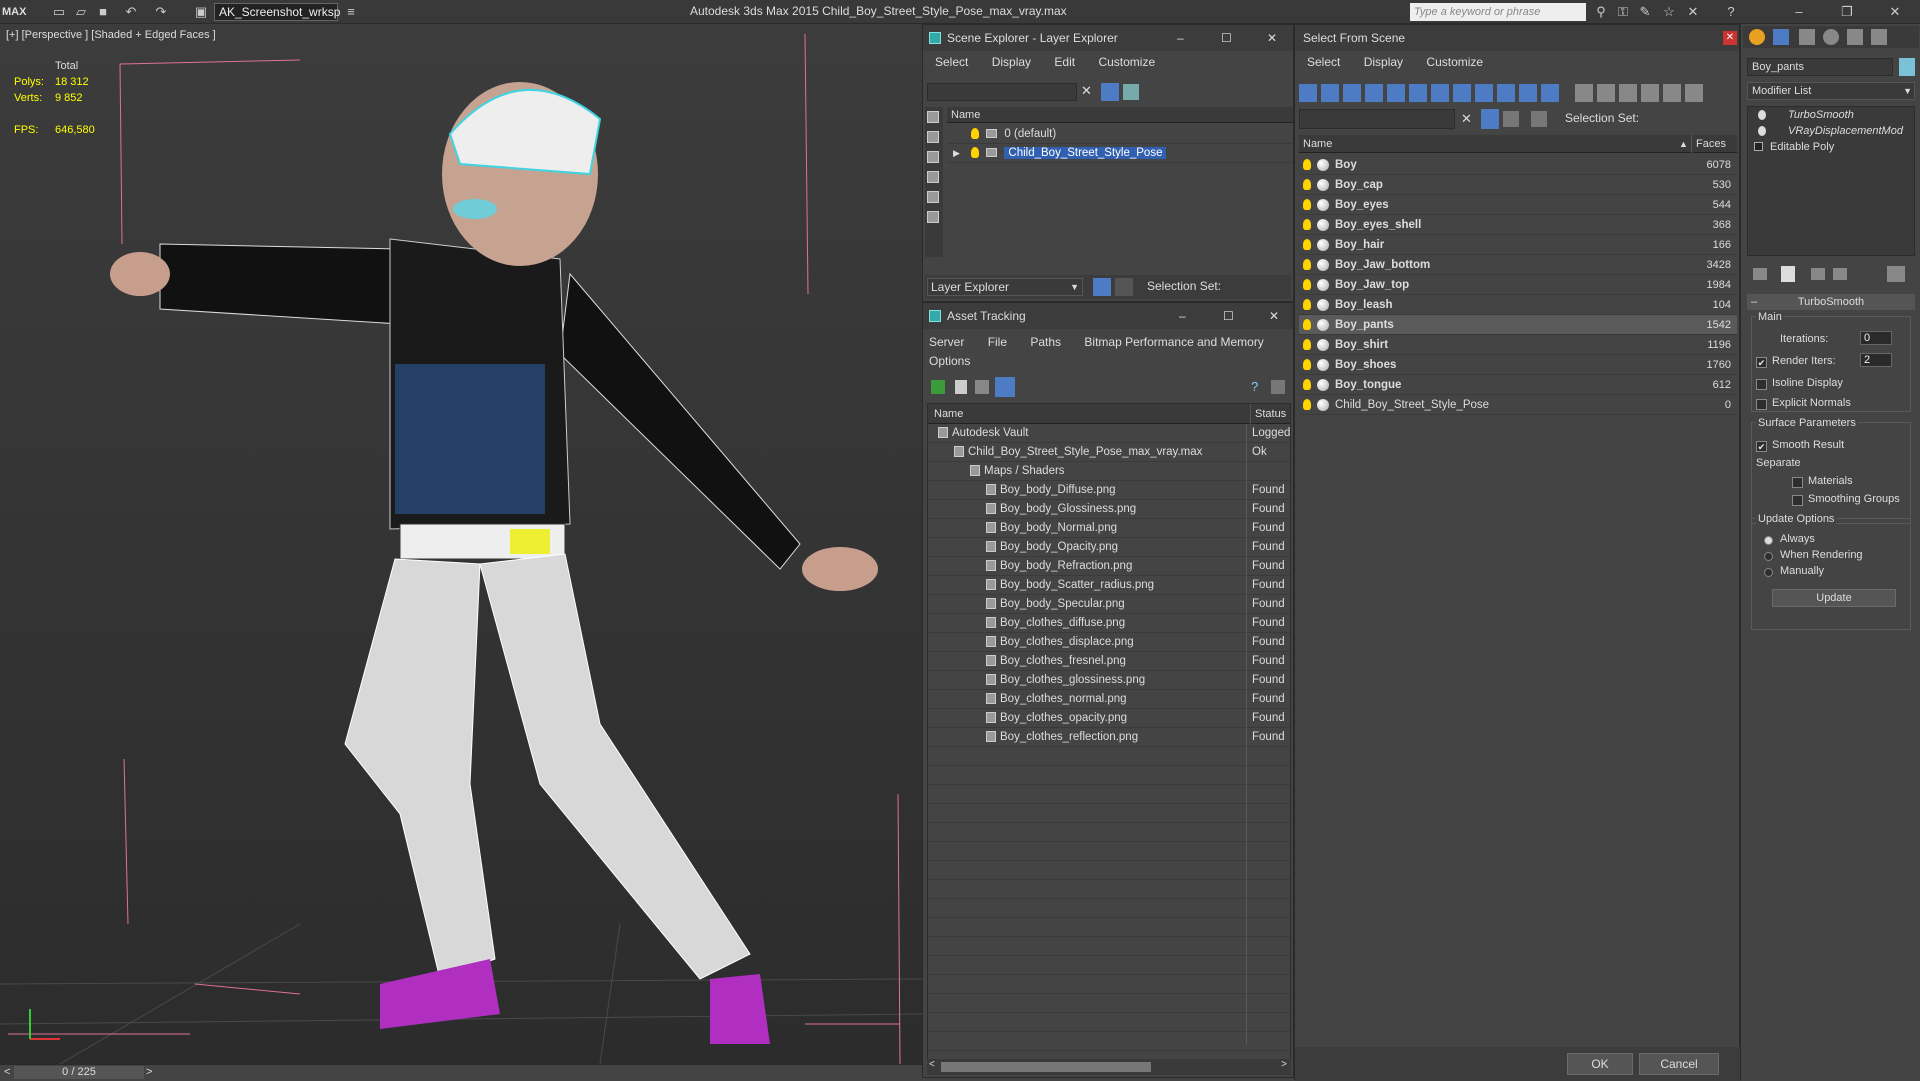 The image size is (1920, 1081). Describe the element at coordinates (1623, 12) in the screenshot. I see `key-icon: ⚿` at that location.